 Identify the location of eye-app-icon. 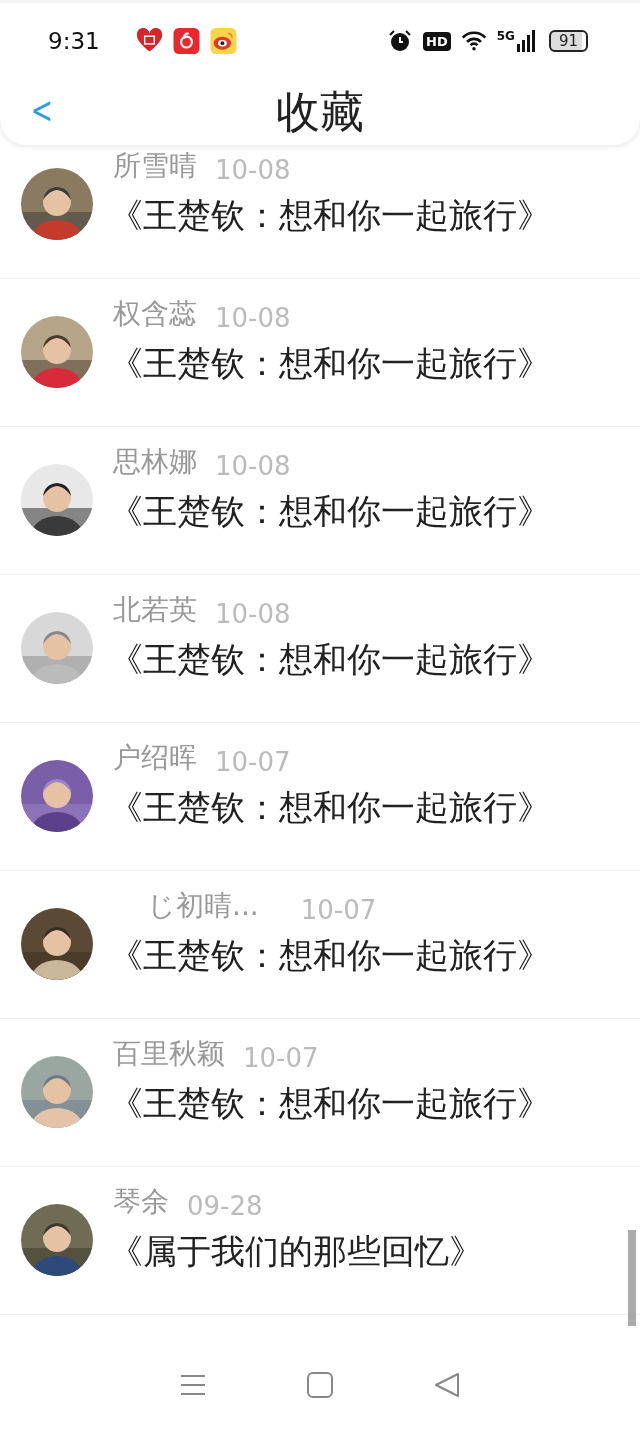
(223, 41).